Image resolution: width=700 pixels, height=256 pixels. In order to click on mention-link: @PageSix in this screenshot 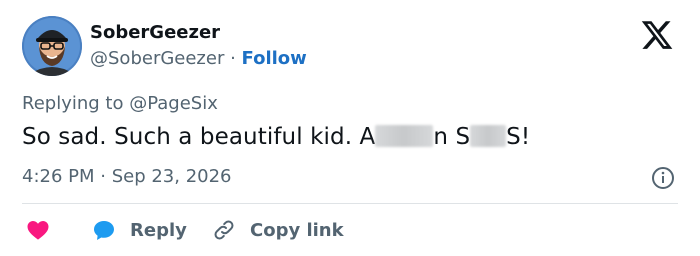, I will do `click(173, 103)`.